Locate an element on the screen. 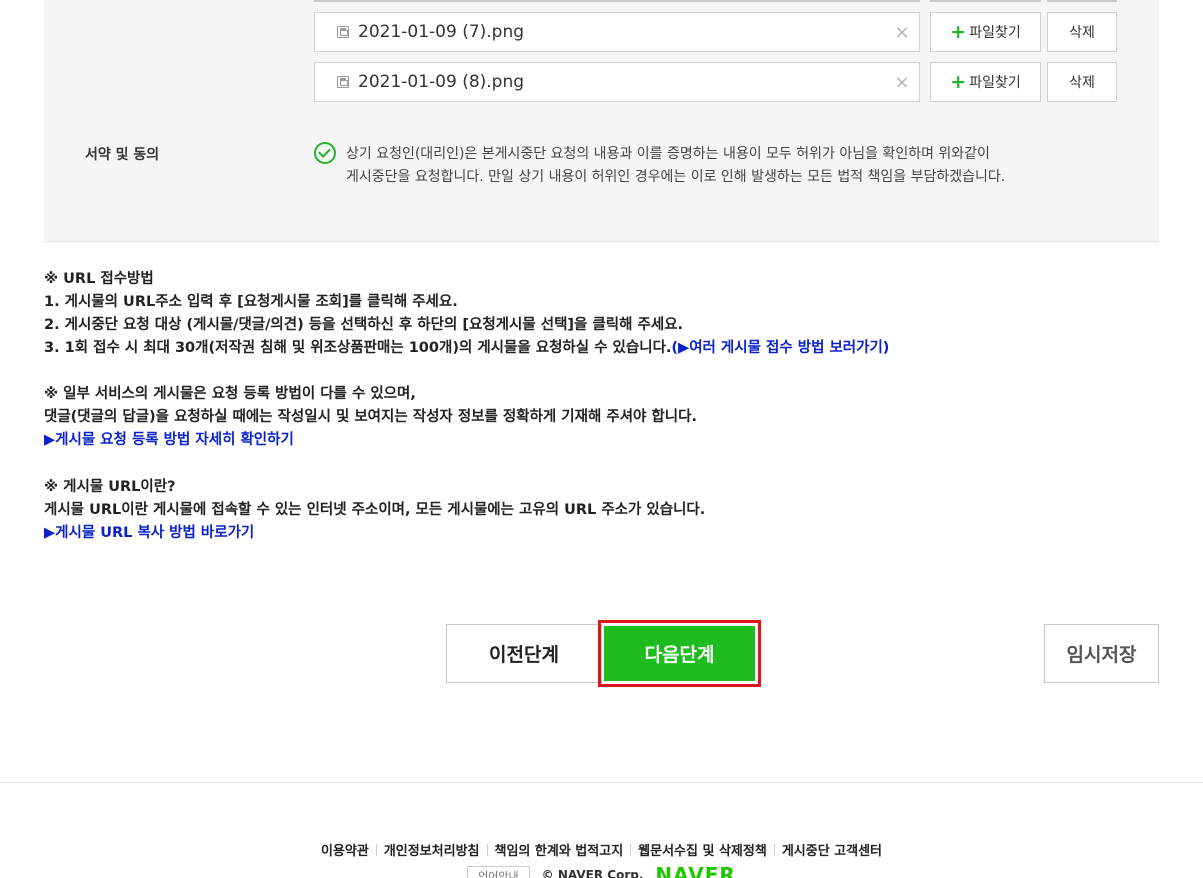 The height and width of the screenshot is (878, 1203). multi-submit-link: (▶여러 게시물 접수 방법 보러가기) is located at coordinates (780, 348).